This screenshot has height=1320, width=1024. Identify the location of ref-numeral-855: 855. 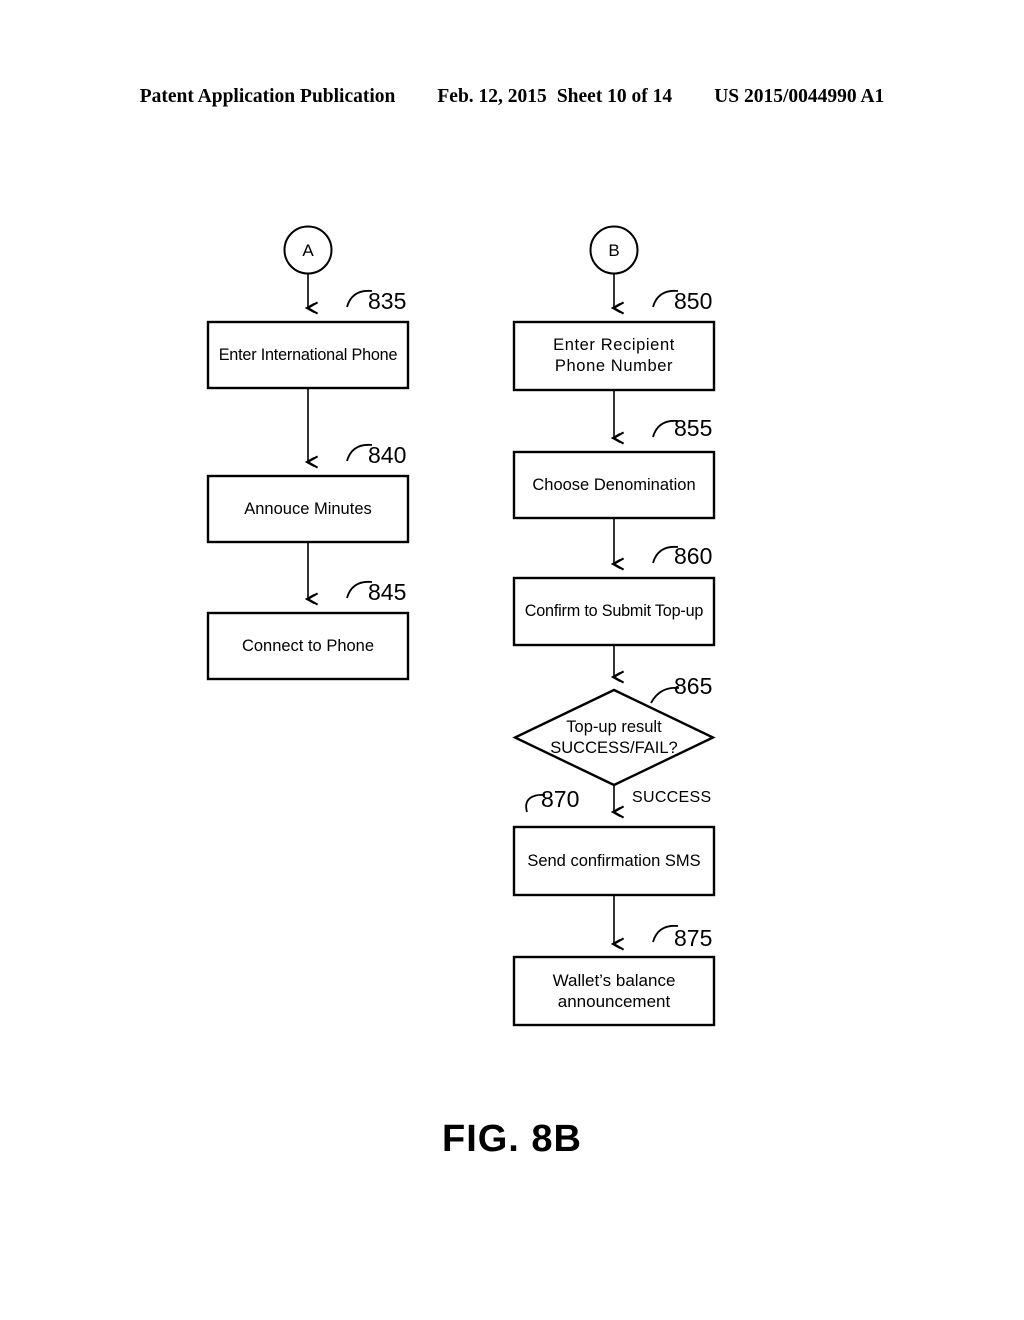
(693, 428).